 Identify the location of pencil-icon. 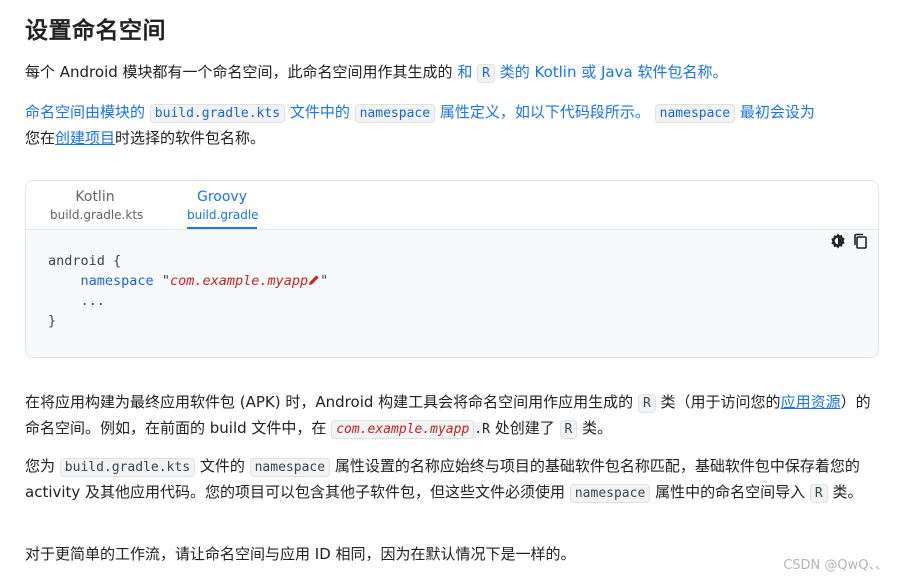
(314, 280).